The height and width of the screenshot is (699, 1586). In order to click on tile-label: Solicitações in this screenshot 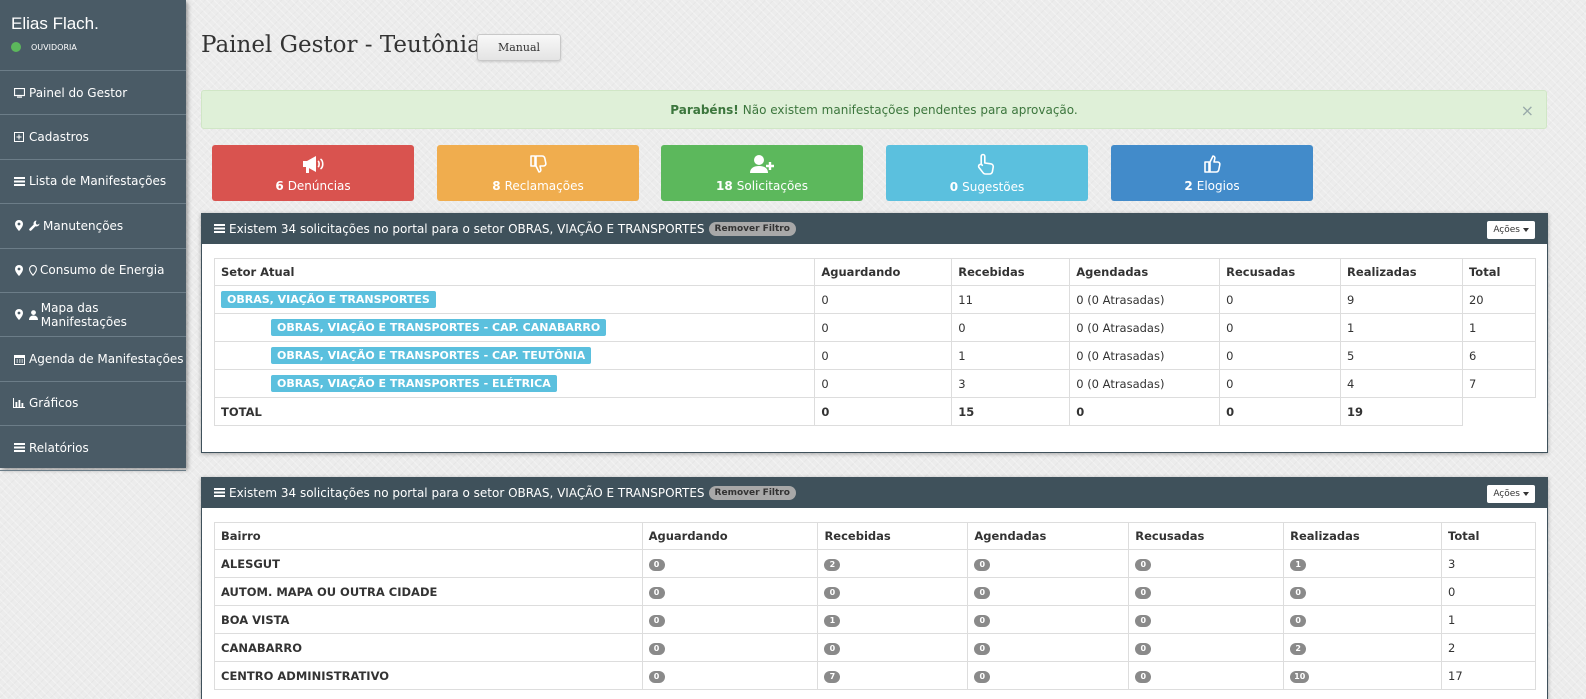, I will do `click(772, 185)`.